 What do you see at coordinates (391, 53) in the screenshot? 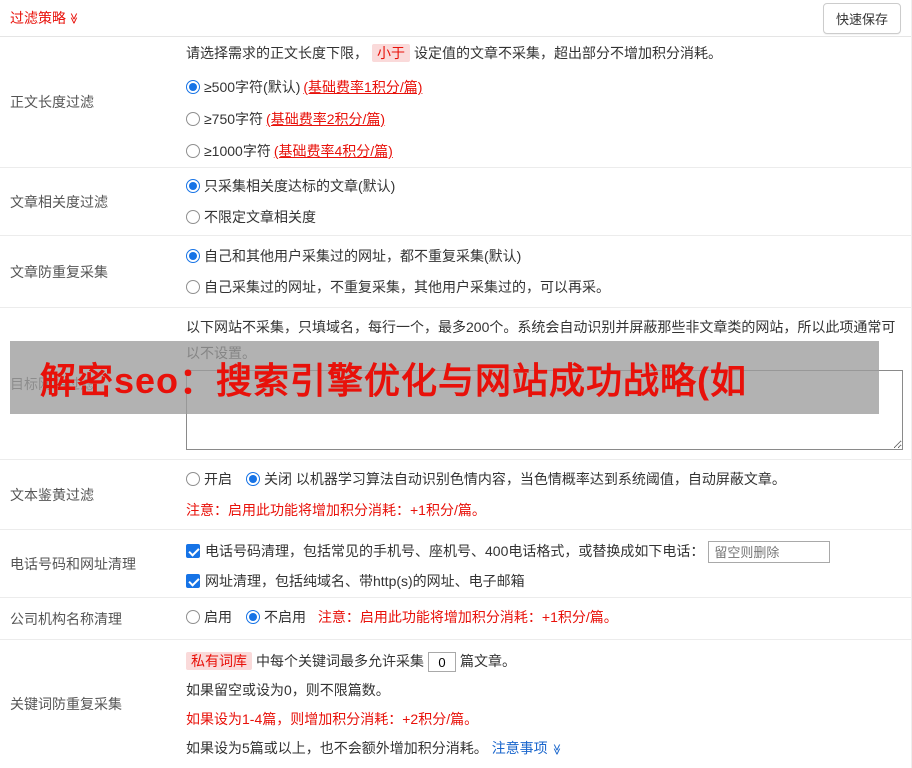
I see `less-than-badge: 小于` at bounding box center [391, 53].